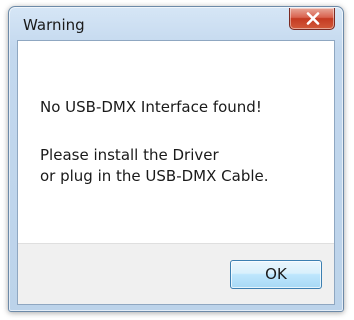 Image resolution: width=354 pixels, height=320 pixels. What do you see at coordinates (129, 155) in the screenshot?
I see `instruction-line-1: Please install the Driver` at bounding box center [129, 155].